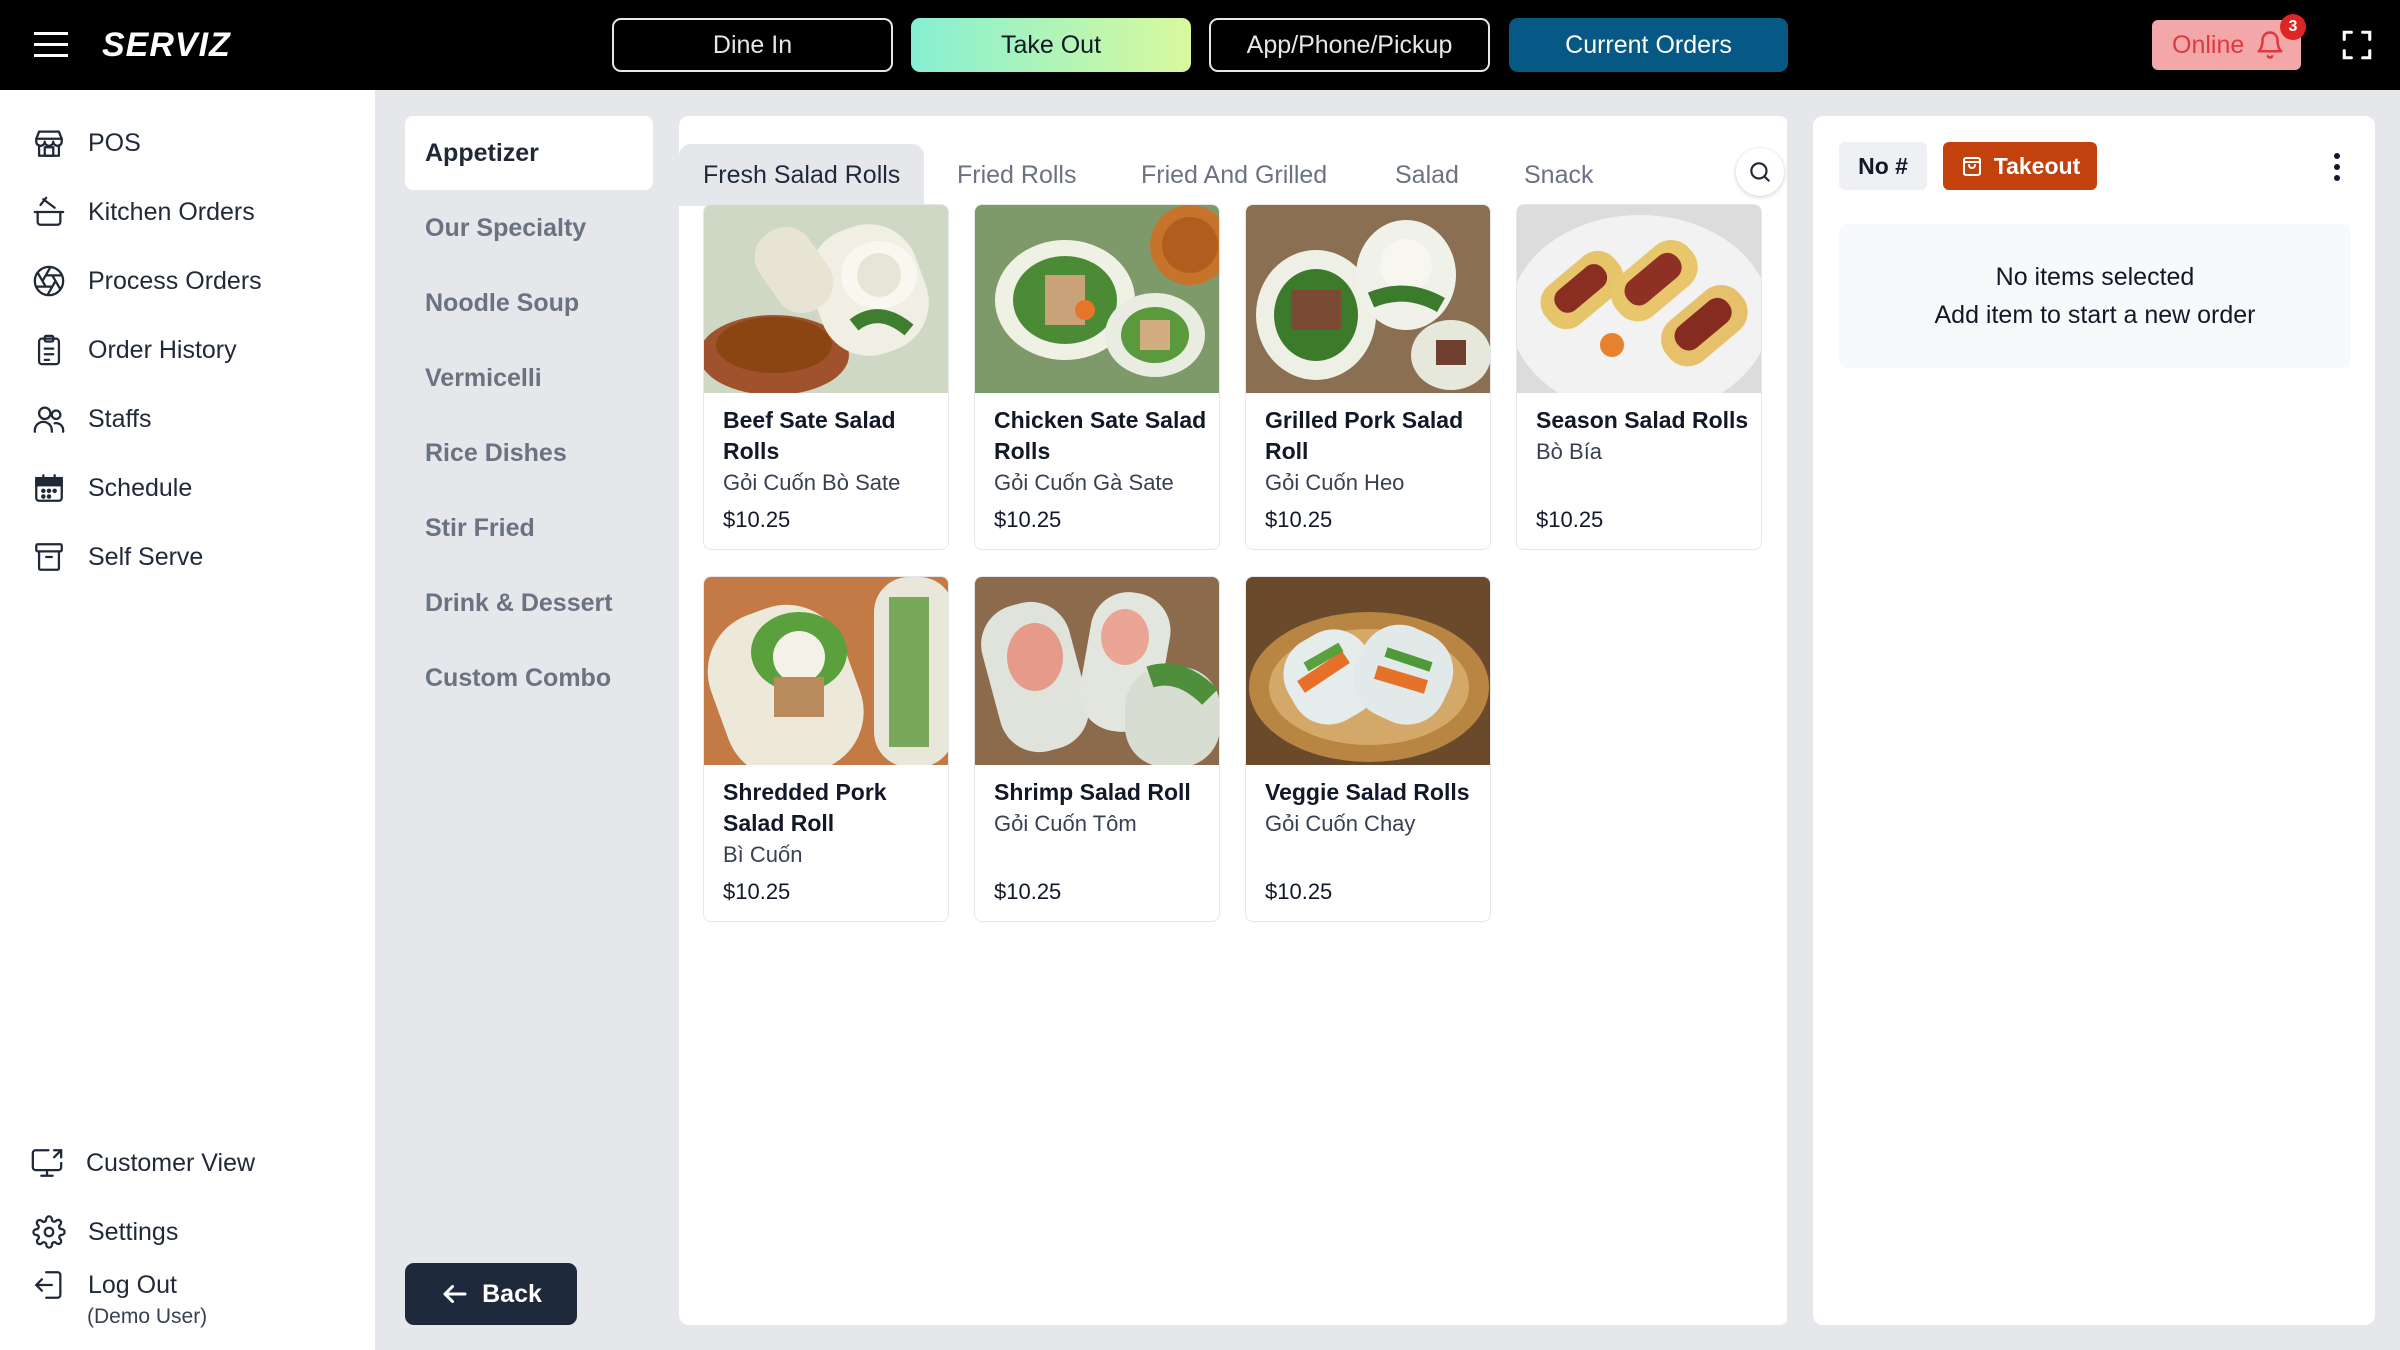  What do you see at coordinates (1372, 808) in the screenshot?
I see `item-name: Veggie Salad Rolls Gỏi Cuốn Chay` at bounding box center [1372, 808].